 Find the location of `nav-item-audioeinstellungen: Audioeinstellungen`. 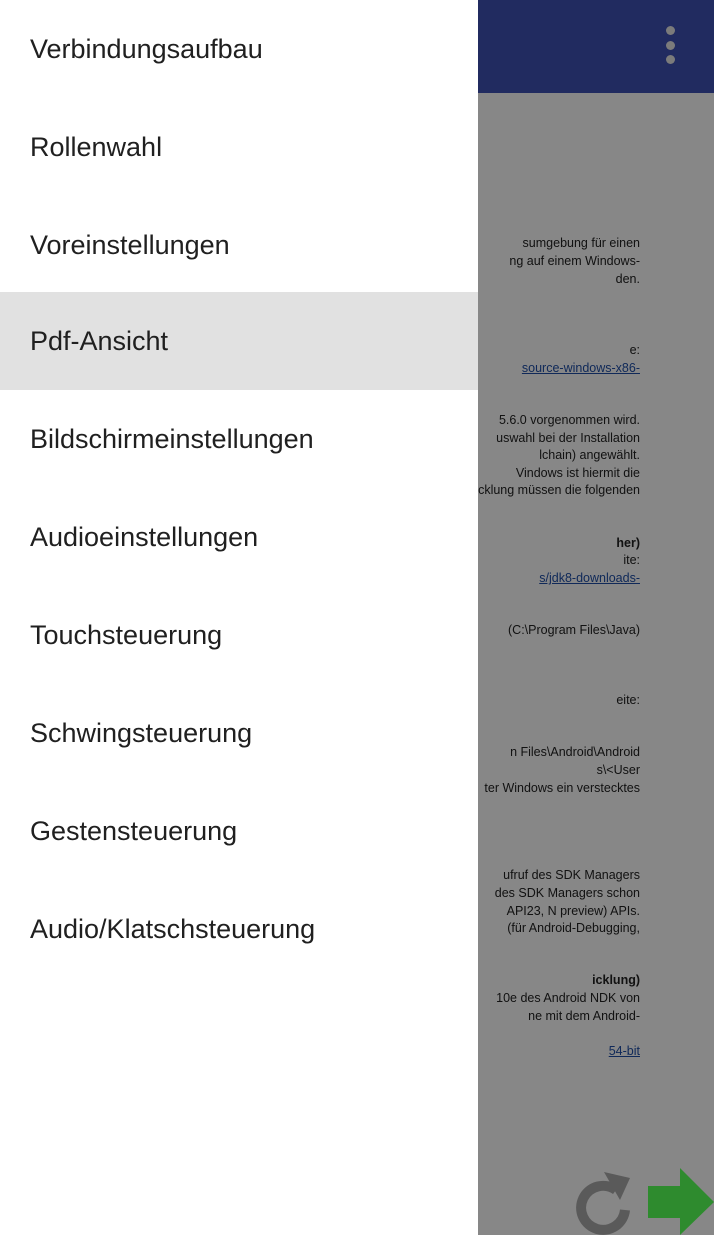

nav-item-audioeinstellungen: Audioeinstellungen is located at coordinates (239, 537).